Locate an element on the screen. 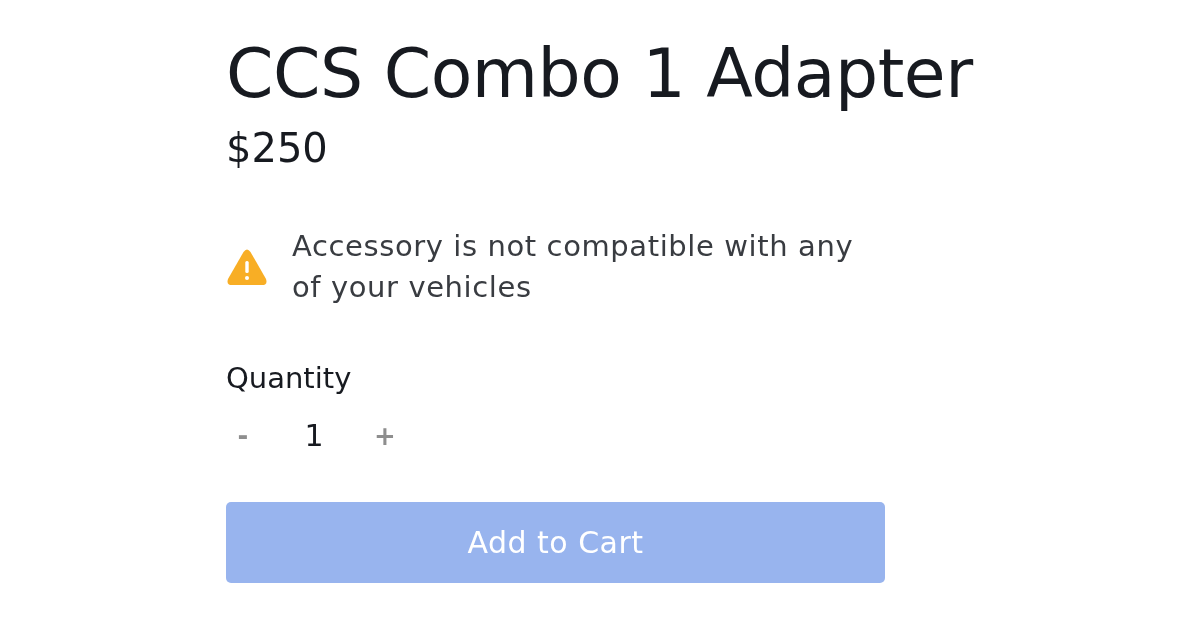 This screenshot has height=630, width=1200. quantity-label: Quantity is located at coordinates (289, 378).